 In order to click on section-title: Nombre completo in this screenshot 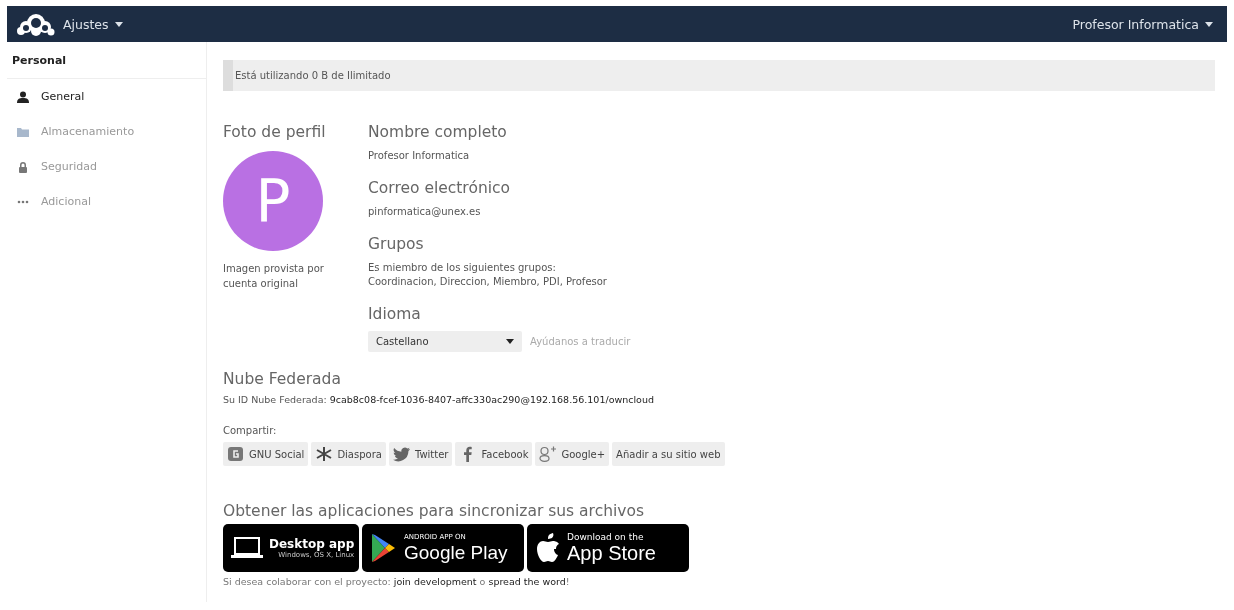, I will do `click(438, 132)`.